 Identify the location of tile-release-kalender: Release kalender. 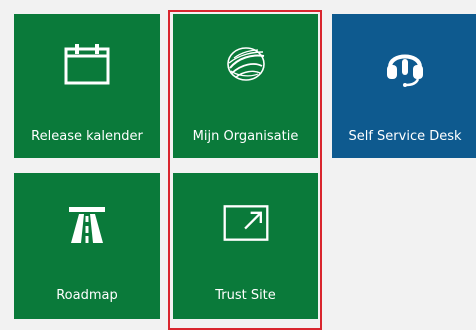
(87, 86).